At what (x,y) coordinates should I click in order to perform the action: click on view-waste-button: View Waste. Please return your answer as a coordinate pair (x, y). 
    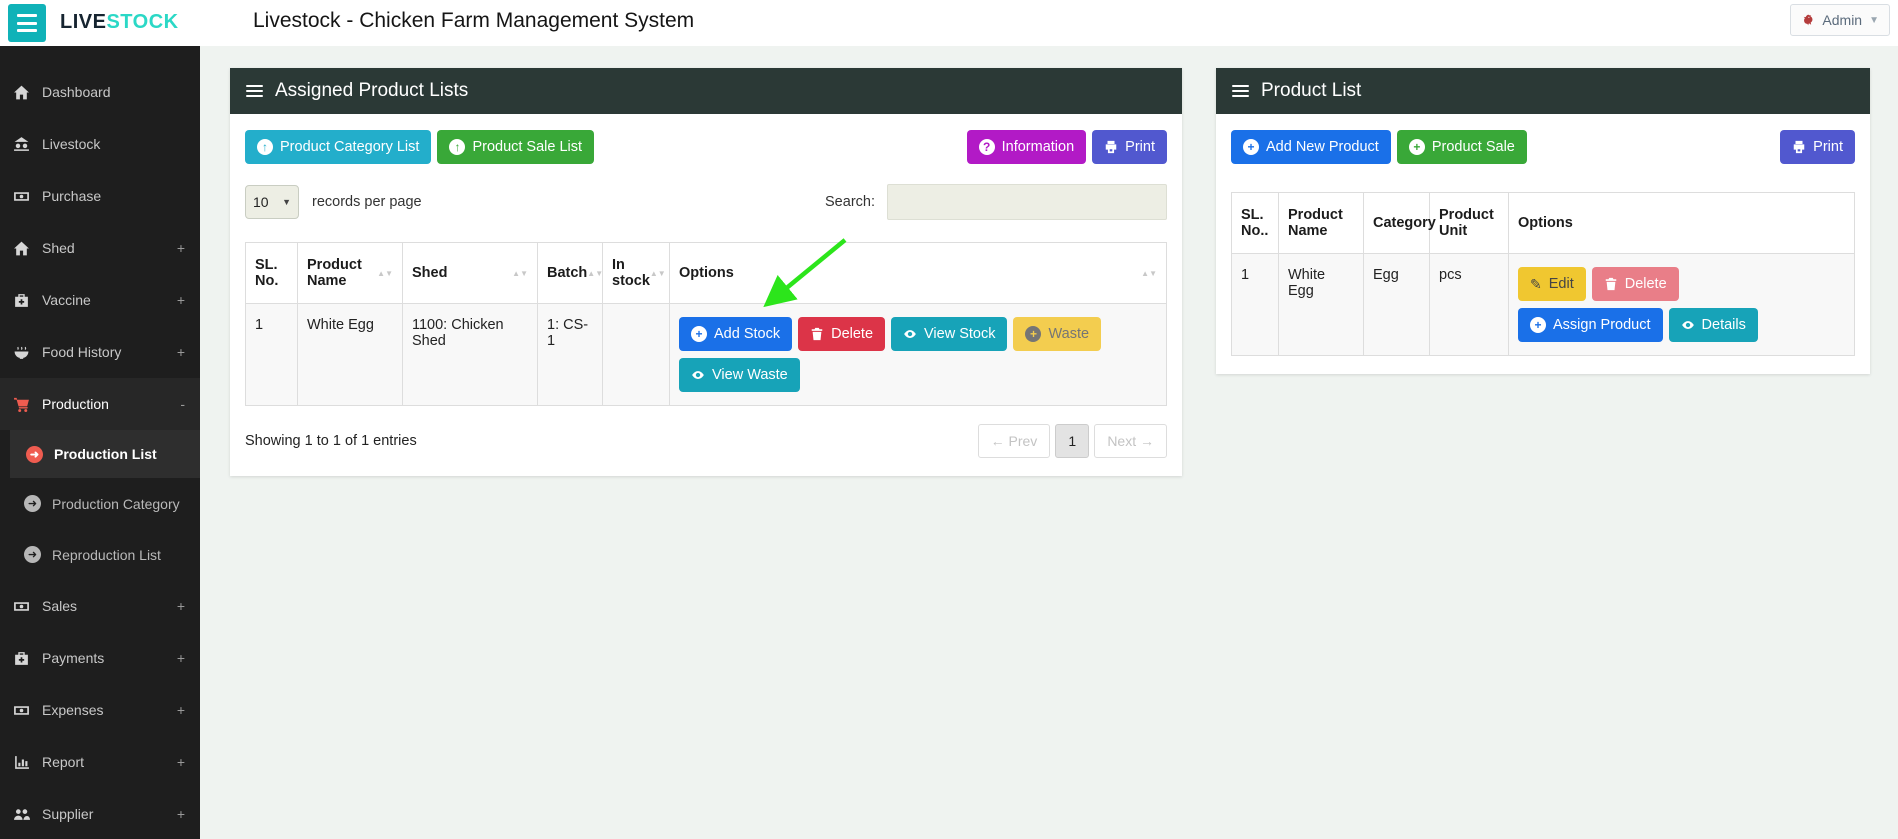
    Looking at the image, I should click on (739, 375).